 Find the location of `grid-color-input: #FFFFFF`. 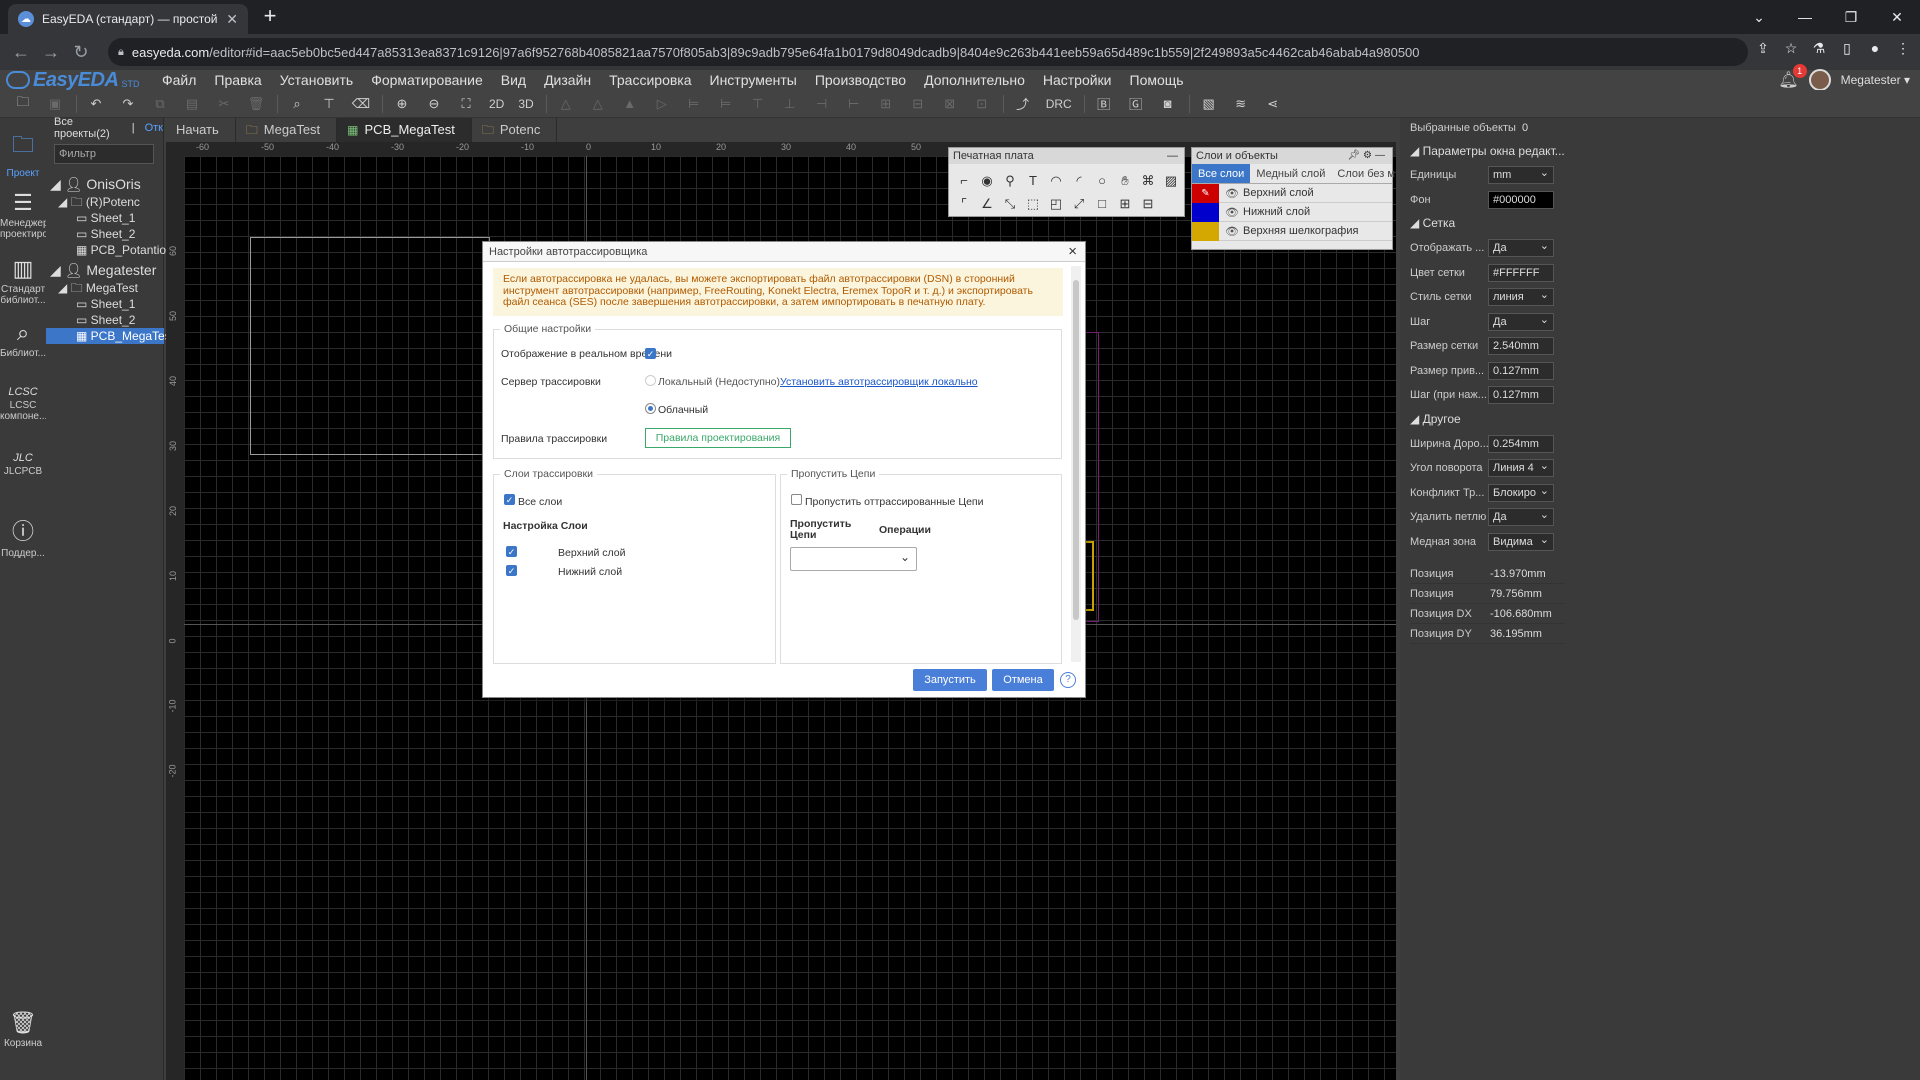

grid-color-input: #FFFFFF is located at coordinates (1521, 273).